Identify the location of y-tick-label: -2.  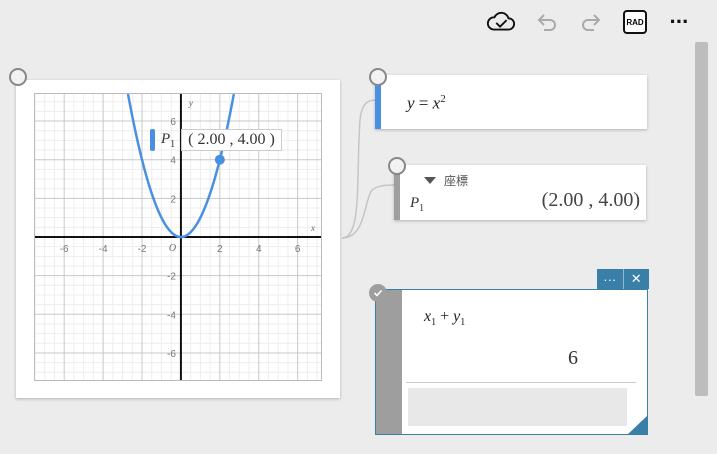
(171, 277).